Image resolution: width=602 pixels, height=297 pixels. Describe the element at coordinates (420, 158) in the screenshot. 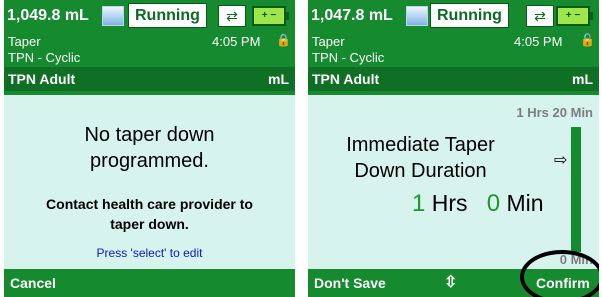

I see `duration-title: Immediate Taper Down Duration` at that location.